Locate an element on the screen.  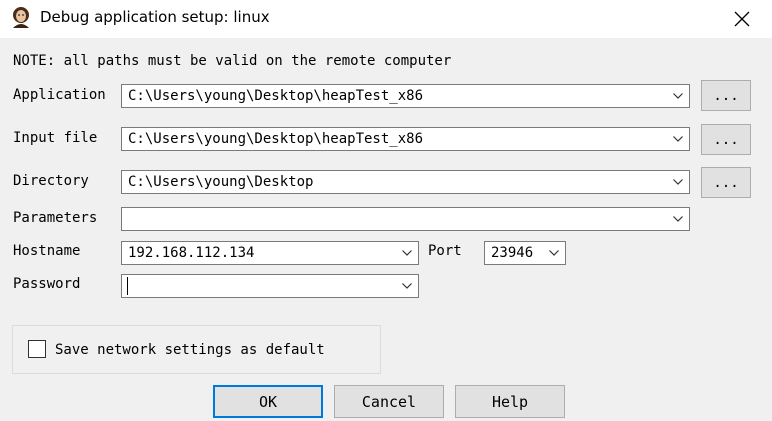
hostname-combo: 192.168.112.134 is located at coordinates (270, 253).